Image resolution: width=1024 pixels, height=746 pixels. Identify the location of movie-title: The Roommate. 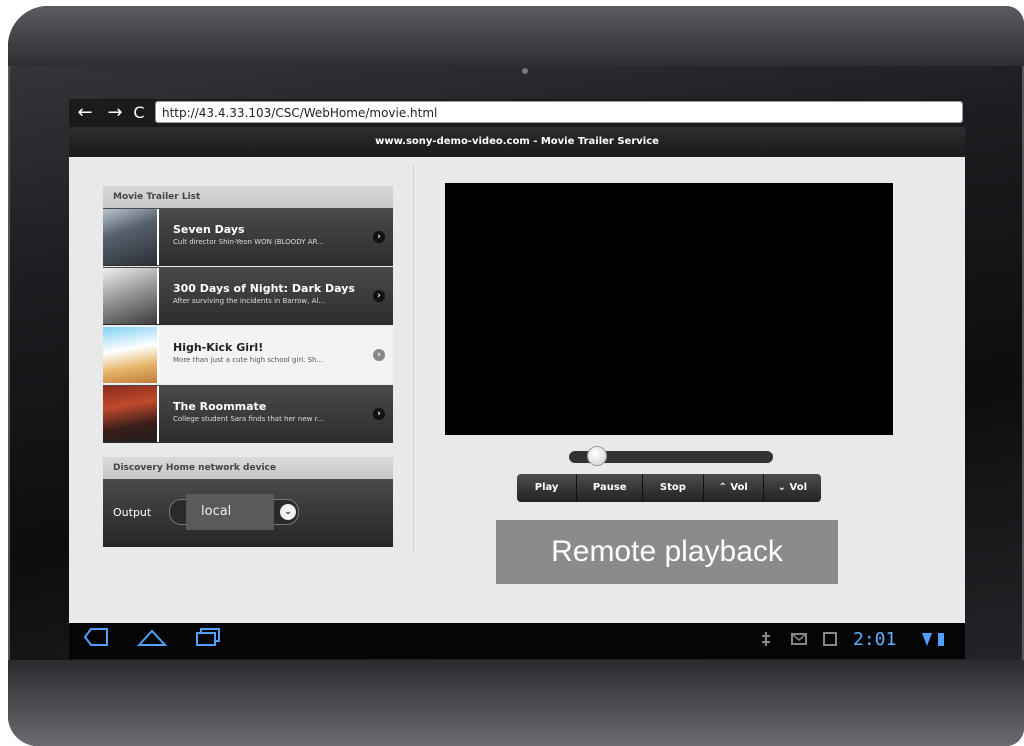
(220, 406).